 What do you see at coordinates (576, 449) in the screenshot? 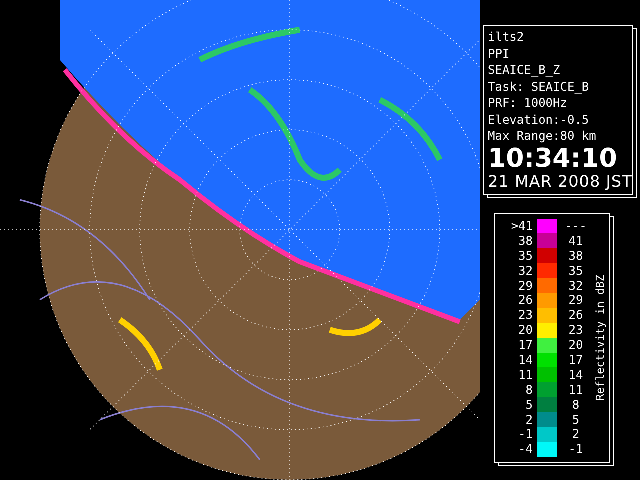
I see `legend-high-value: -1` at bounding box center [576, 449].